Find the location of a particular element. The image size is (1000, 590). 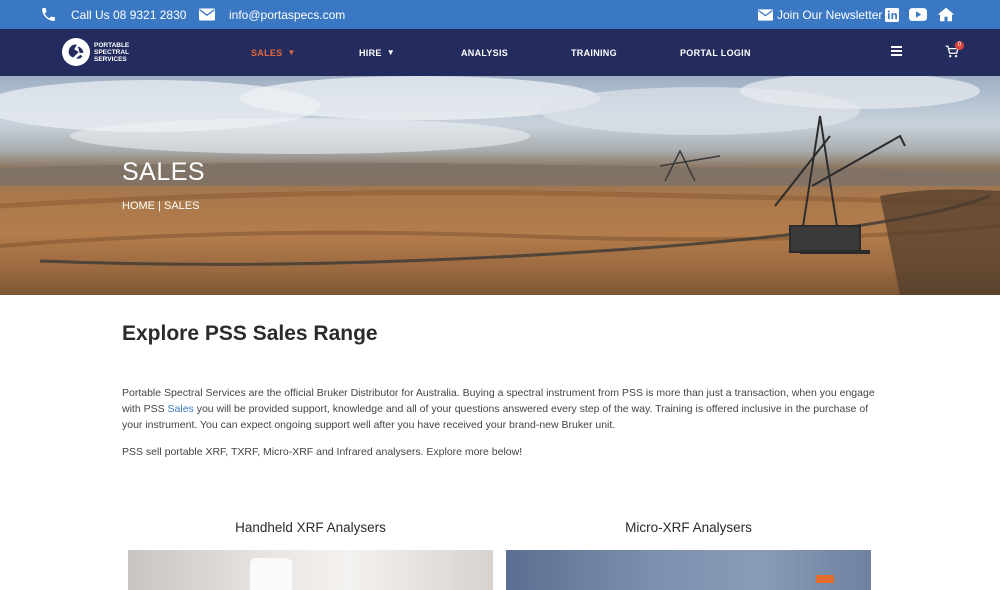

newsletter-link: Join Our Newsletter is located at coordinates (820, 14).